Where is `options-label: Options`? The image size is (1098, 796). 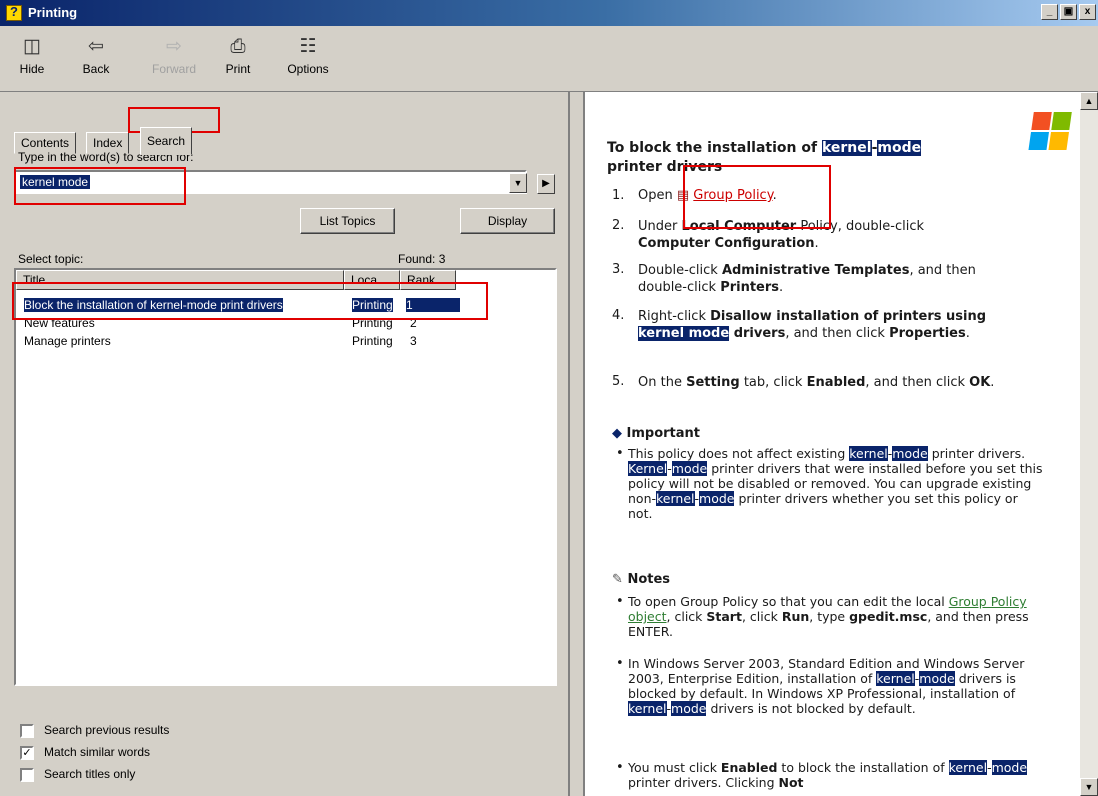 options-label: Options is located at coordinates (308, 69).